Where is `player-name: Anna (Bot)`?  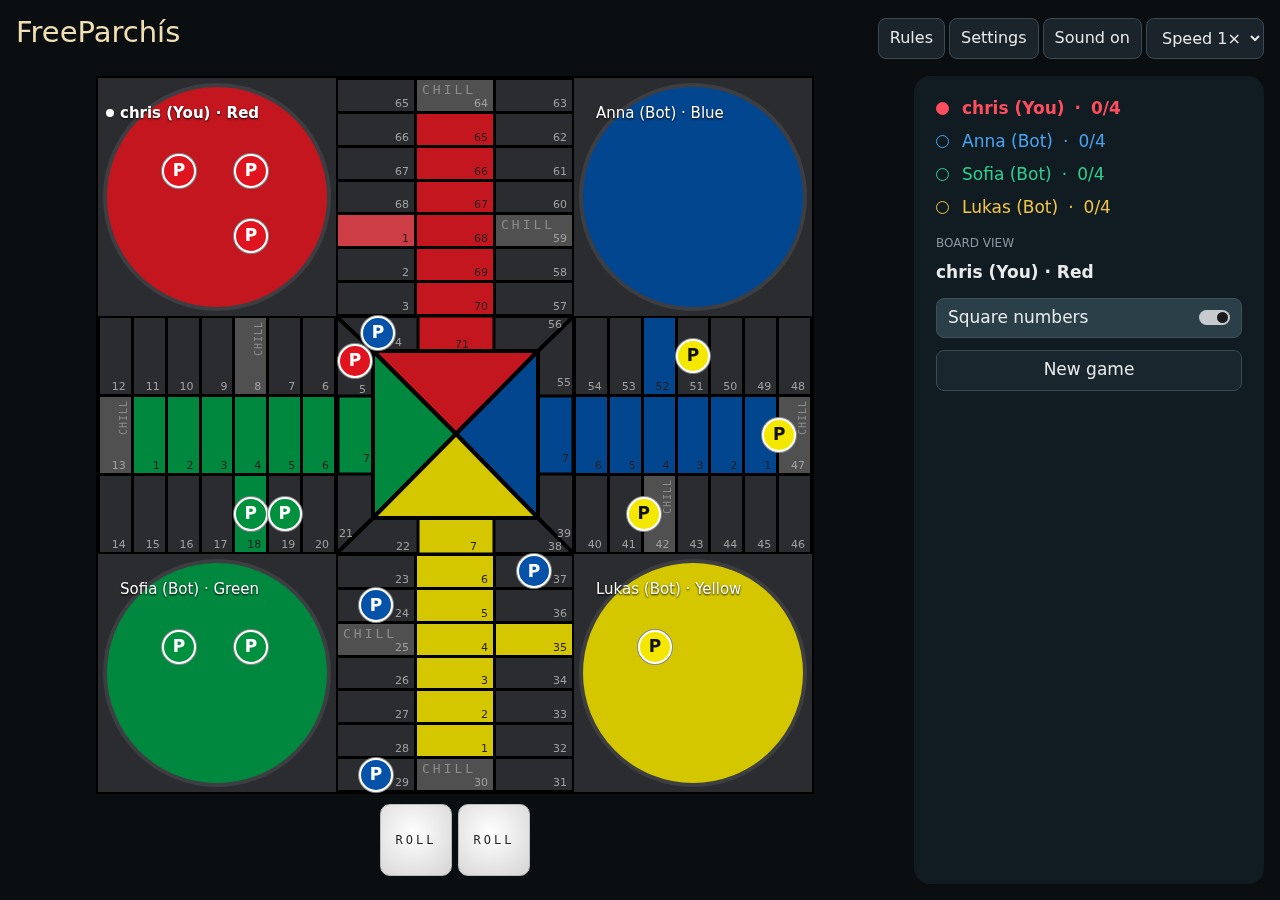
player-name: Anna (Bot) is located at coordinates (1007, 141).